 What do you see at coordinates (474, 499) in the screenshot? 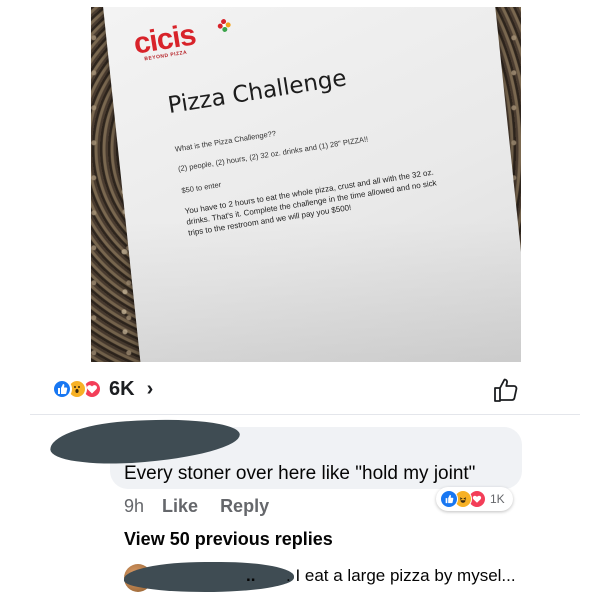
I see `comment-reactions: 1K` at bounding box center [474, 499].